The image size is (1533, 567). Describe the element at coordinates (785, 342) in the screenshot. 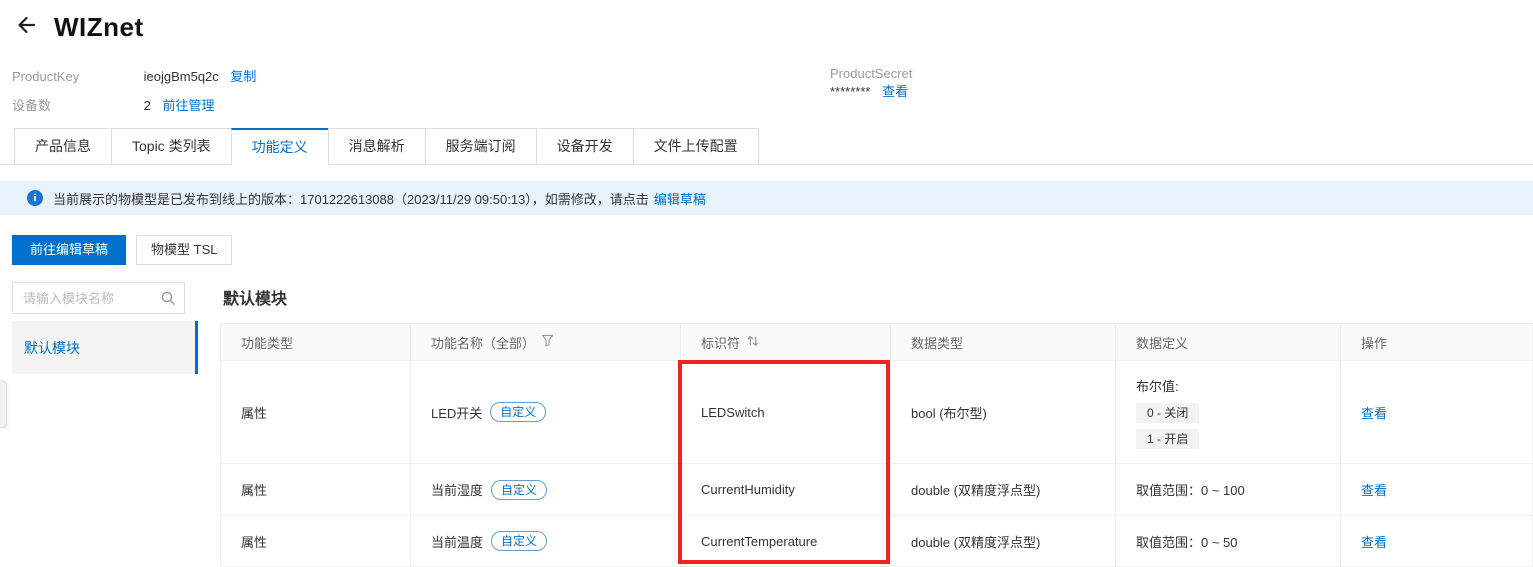

I see `col-header-identifier: 标识符` at that location.